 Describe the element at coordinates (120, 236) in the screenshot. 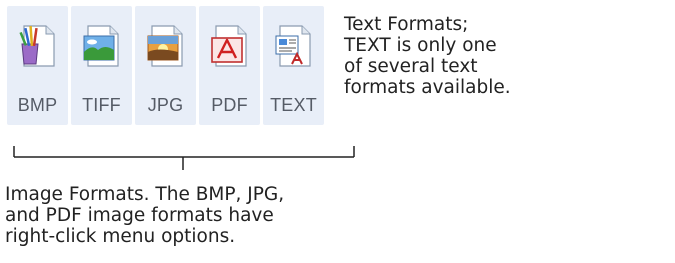

I see `image-note-line: right-click menu options.` at that location.